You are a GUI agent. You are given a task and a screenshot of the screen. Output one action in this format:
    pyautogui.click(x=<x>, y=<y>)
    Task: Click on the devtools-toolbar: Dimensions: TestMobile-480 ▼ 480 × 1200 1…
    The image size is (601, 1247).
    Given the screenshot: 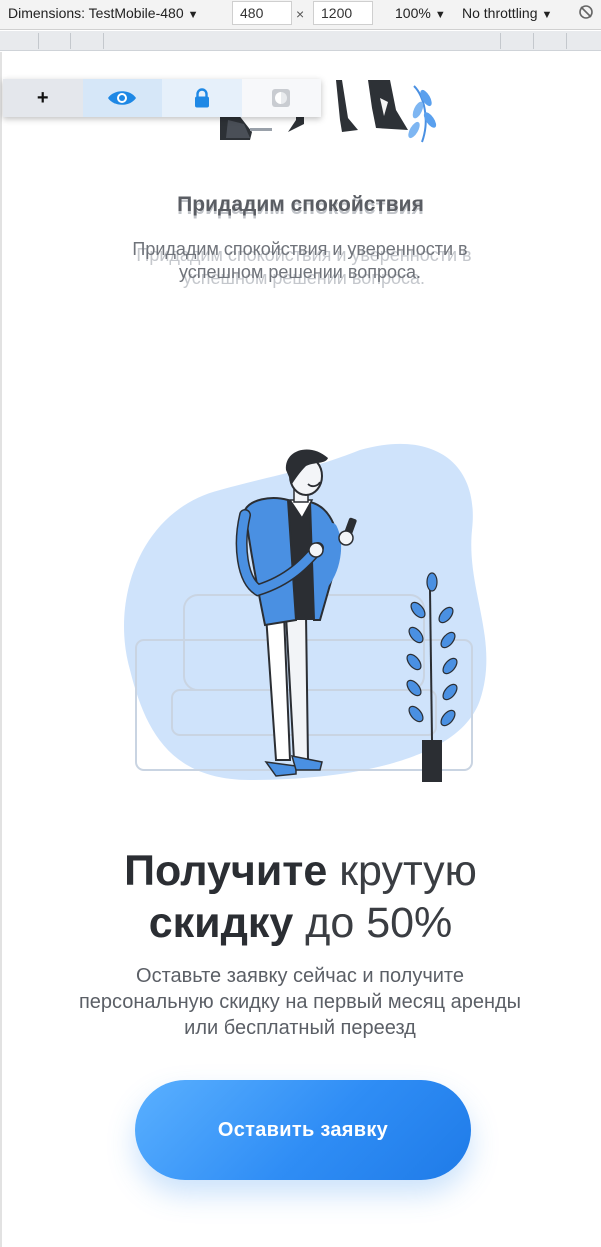 What is the action you would take?
    pyautogui.click(x=300, y=15)
    